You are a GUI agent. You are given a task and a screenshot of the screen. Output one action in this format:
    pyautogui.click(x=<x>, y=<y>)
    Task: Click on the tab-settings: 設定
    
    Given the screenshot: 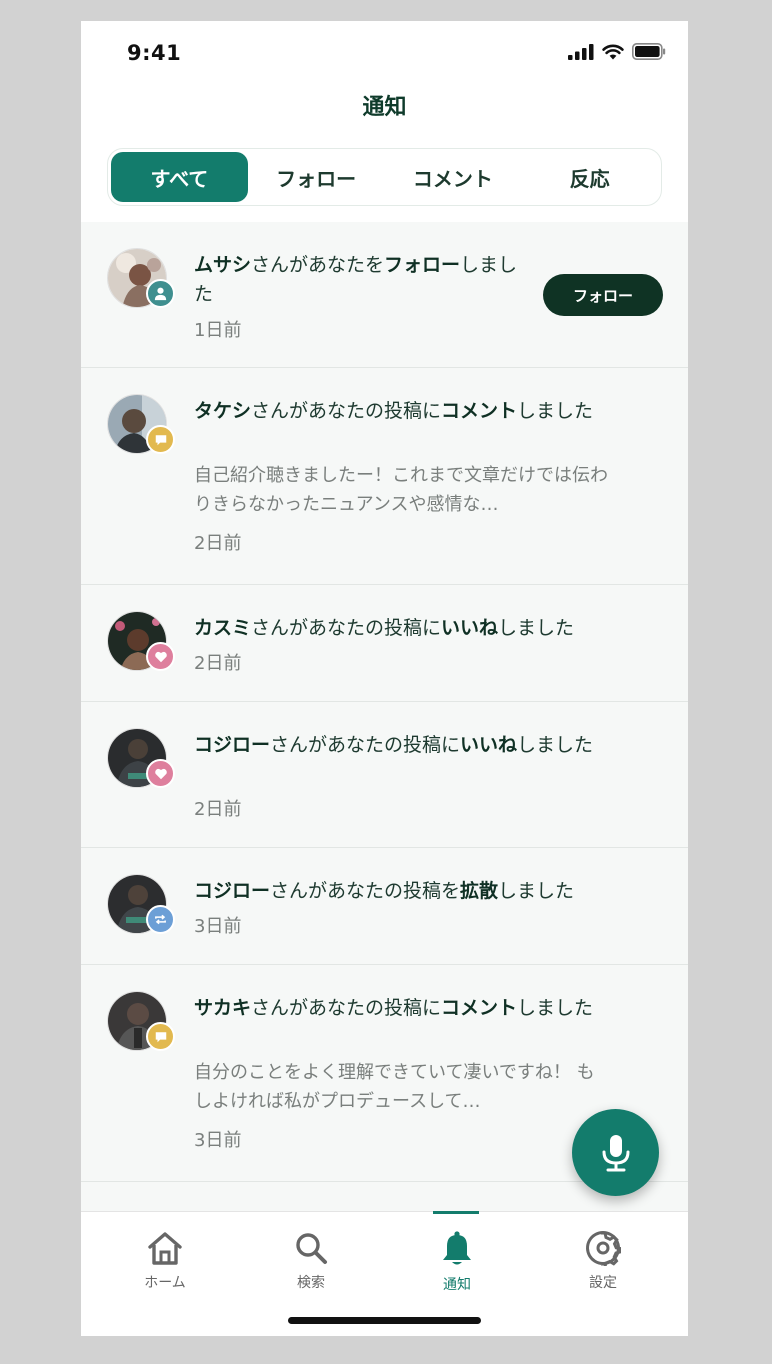 What is the action you would take?
    pyautogui.click(x=603, y=1259)
    